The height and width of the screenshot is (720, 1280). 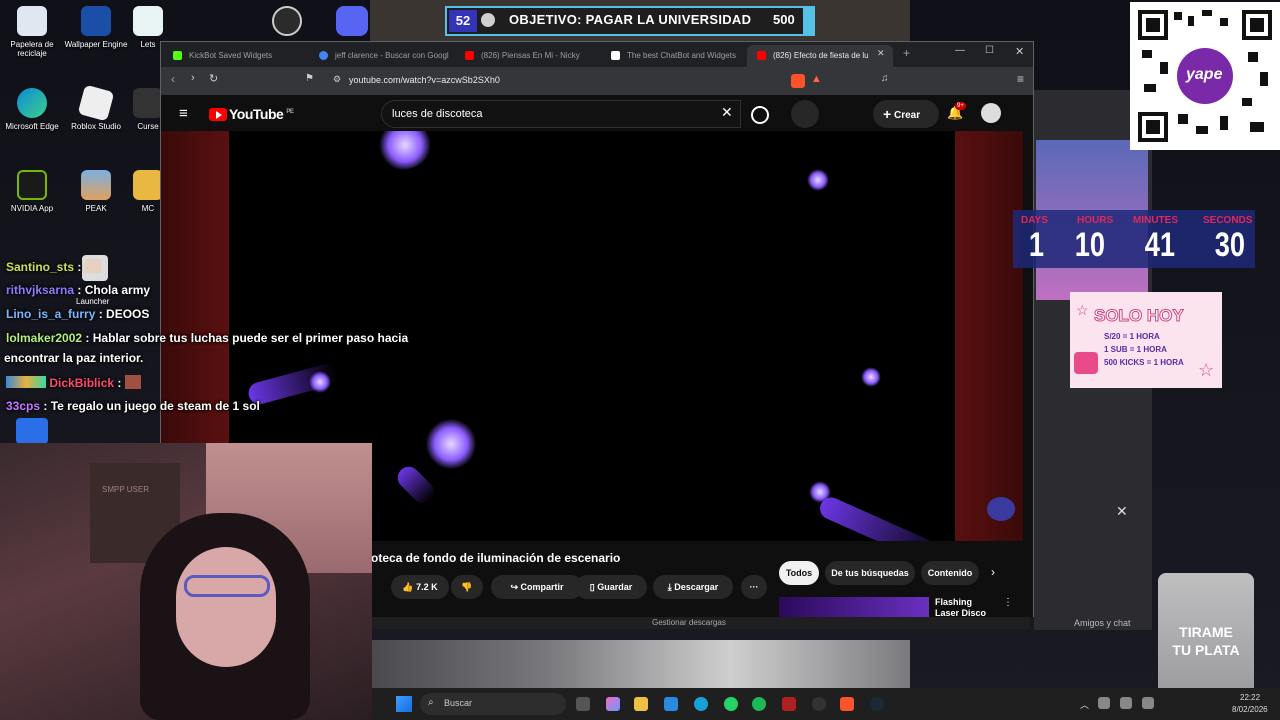 I want to click on curse-icon, so click(x=148, y=103).